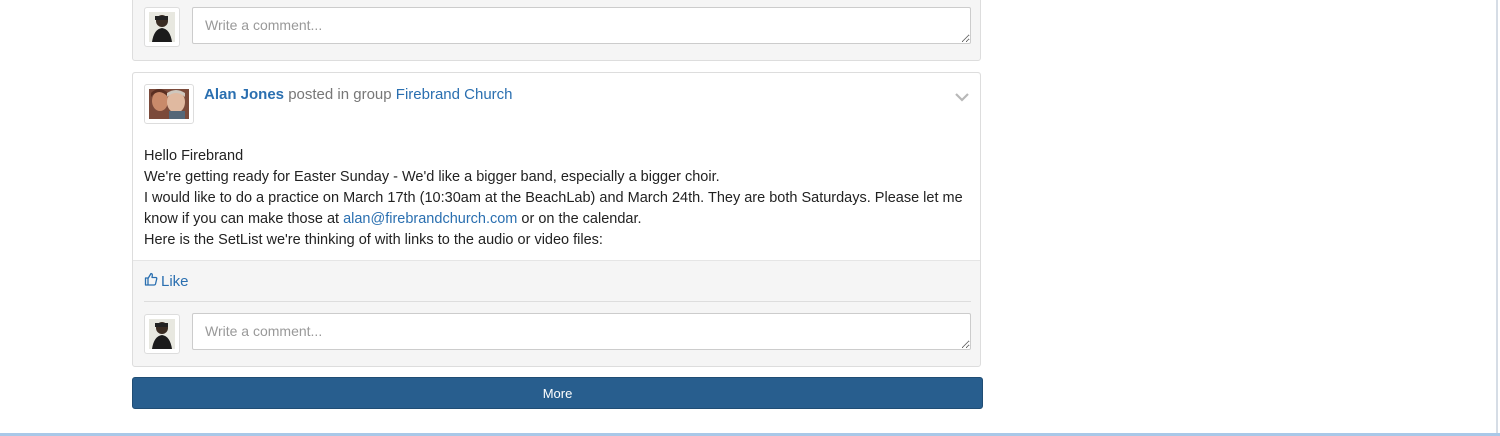 This screenshot has height=436, width=1500. I want to click on more-button: More, so click(557, 393).